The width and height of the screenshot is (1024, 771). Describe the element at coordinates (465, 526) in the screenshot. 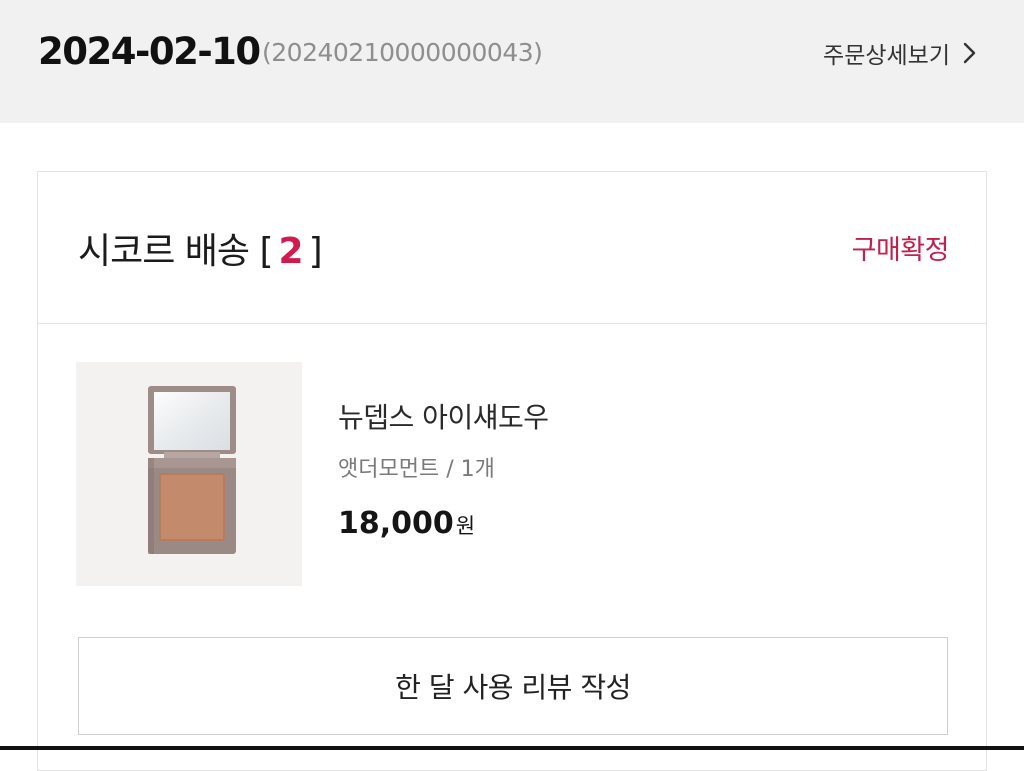

I see `price-currency: 원` at that location.